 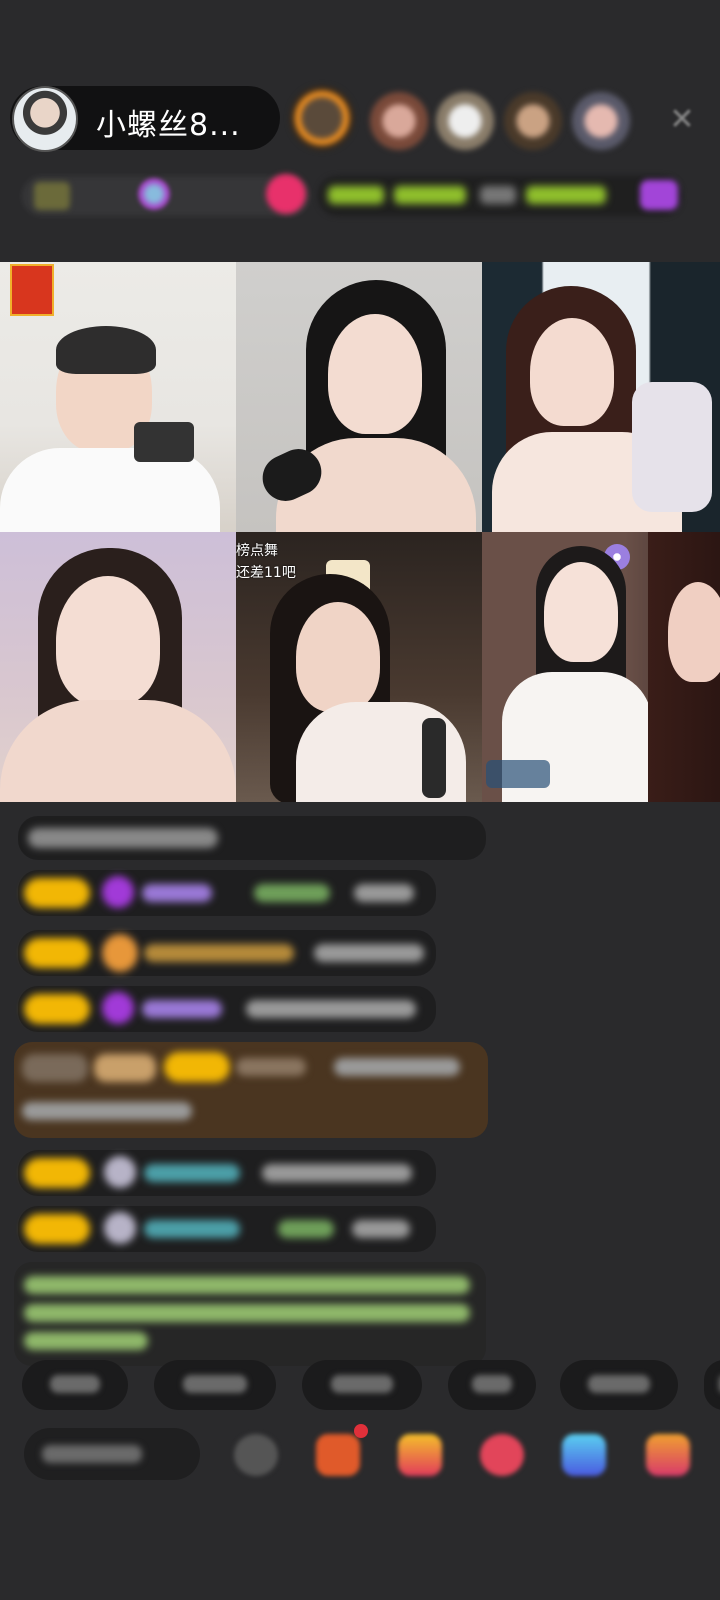 What do you see at coordinates (502, 1455) in the screenshot?
I see `lips-icon` at bounding box center [502, 1455].